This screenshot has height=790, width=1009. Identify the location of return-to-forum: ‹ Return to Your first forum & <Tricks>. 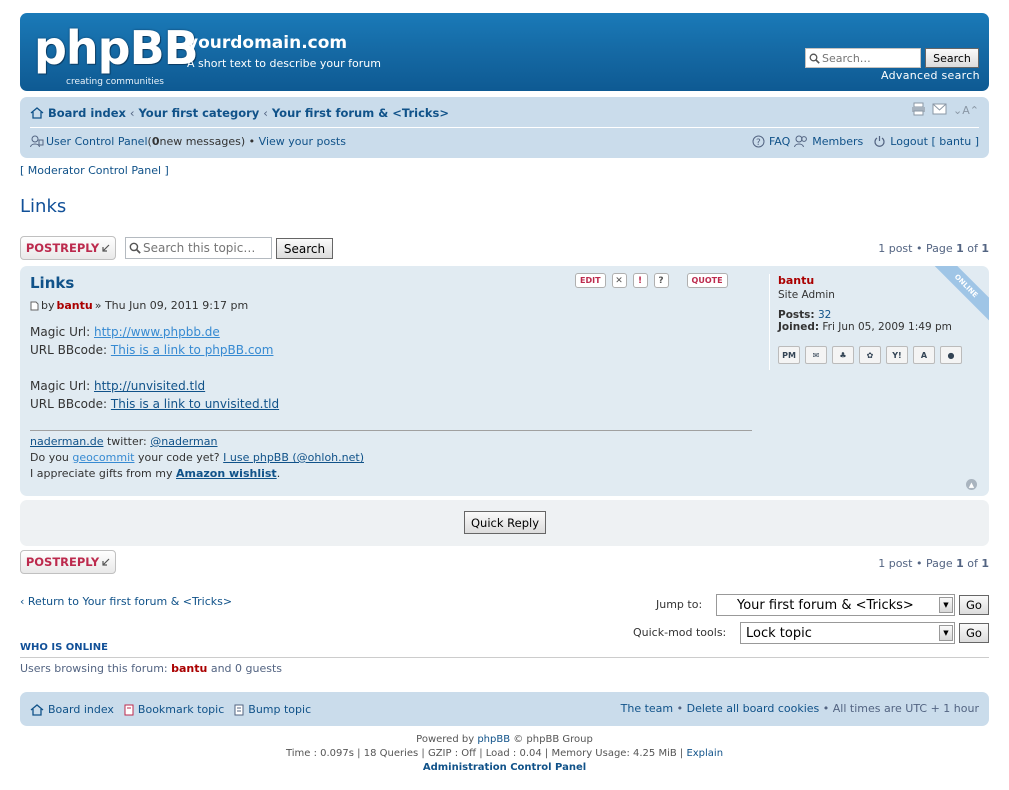
(126, 601).